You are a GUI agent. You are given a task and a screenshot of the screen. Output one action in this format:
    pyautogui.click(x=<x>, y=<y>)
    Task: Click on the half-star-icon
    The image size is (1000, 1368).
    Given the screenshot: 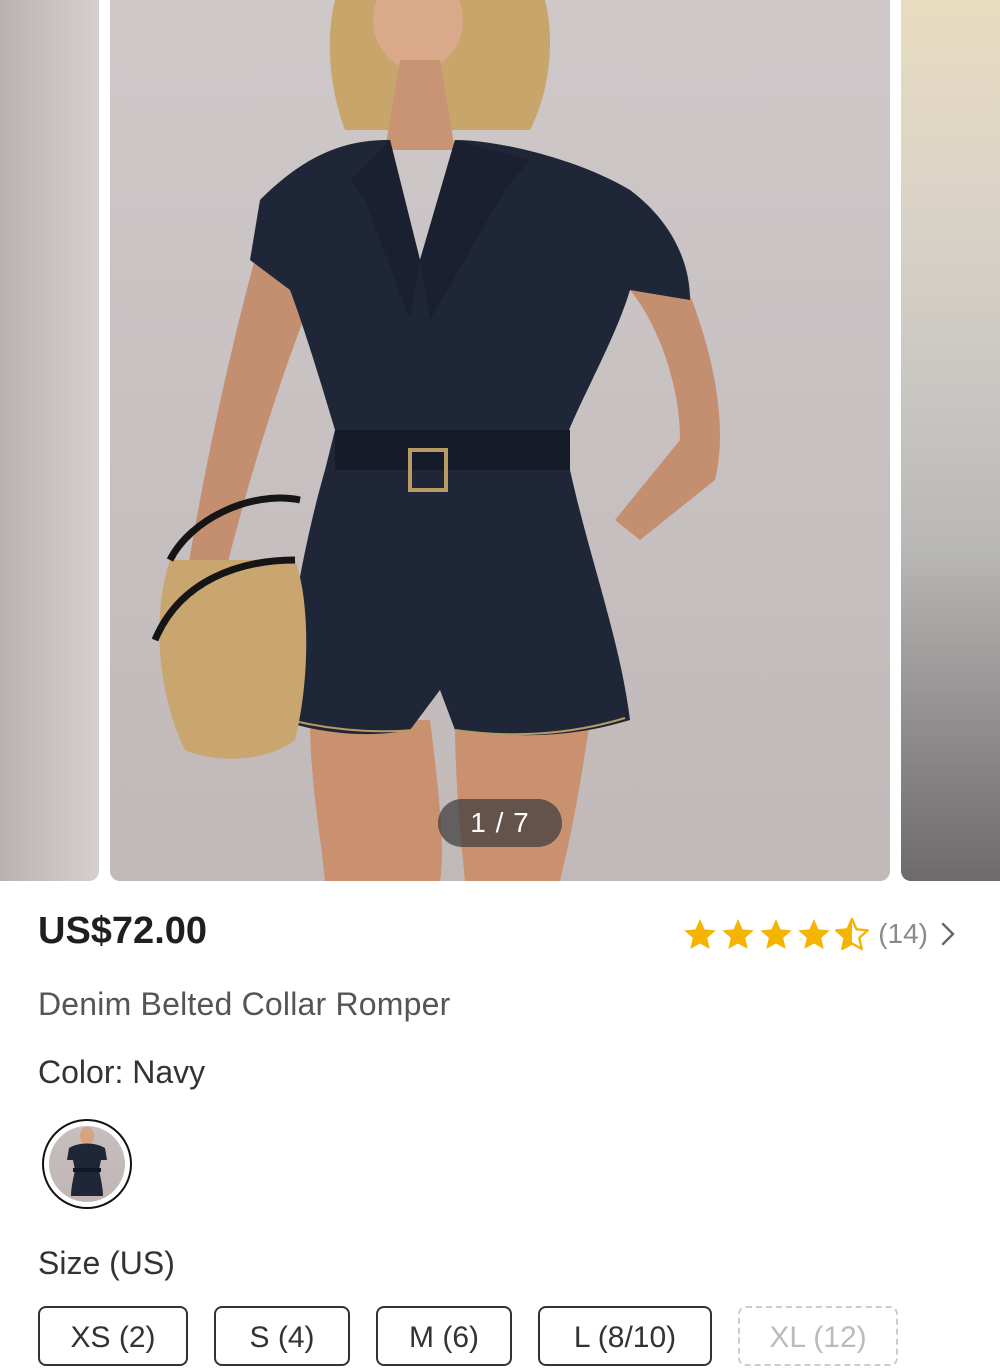 What is the action you would take?
    pyautogui.click(x=852, y=934)
    